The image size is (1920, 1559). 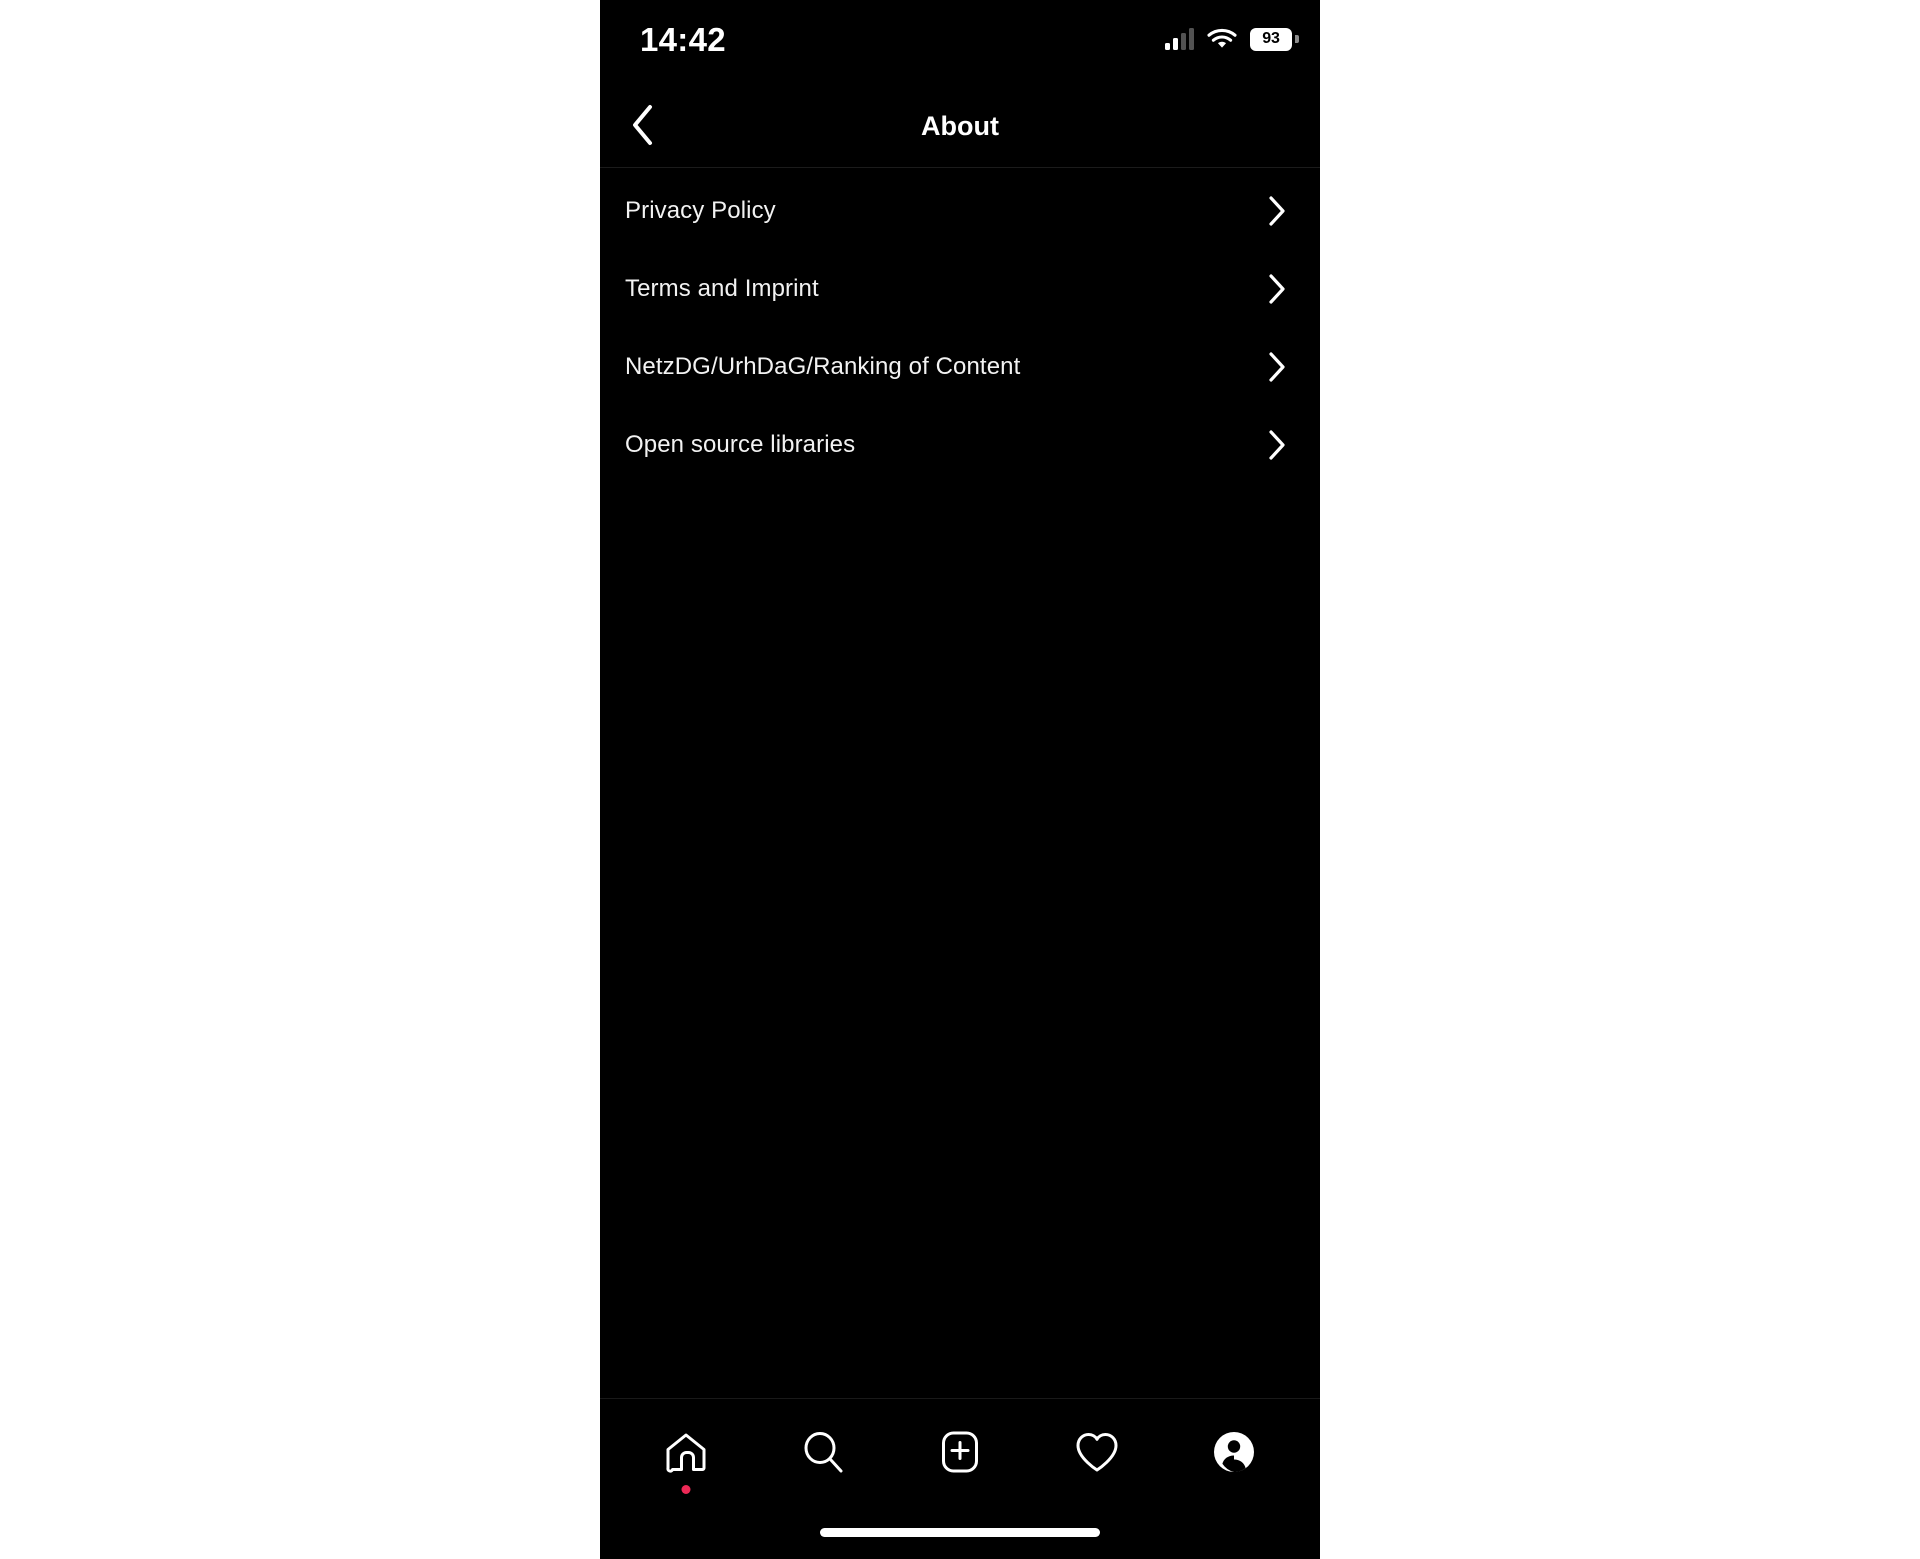 I want to click on heart-icon, so click(x=1097, y=1454).